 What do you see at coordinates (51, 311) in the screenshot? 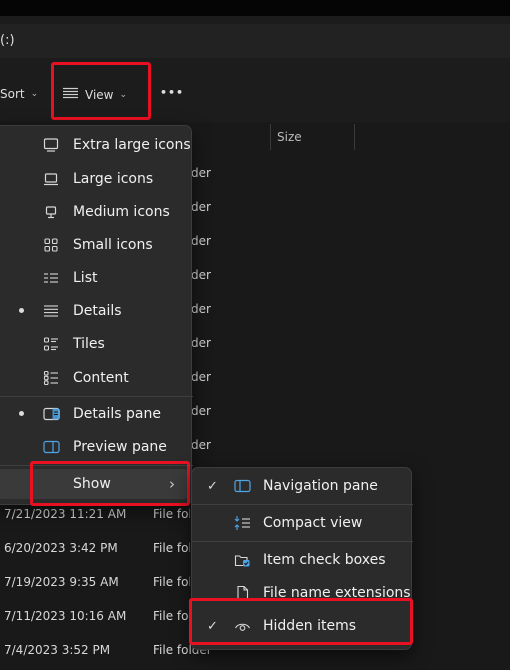
I see `details-icon` at bounding box center [51, 311].